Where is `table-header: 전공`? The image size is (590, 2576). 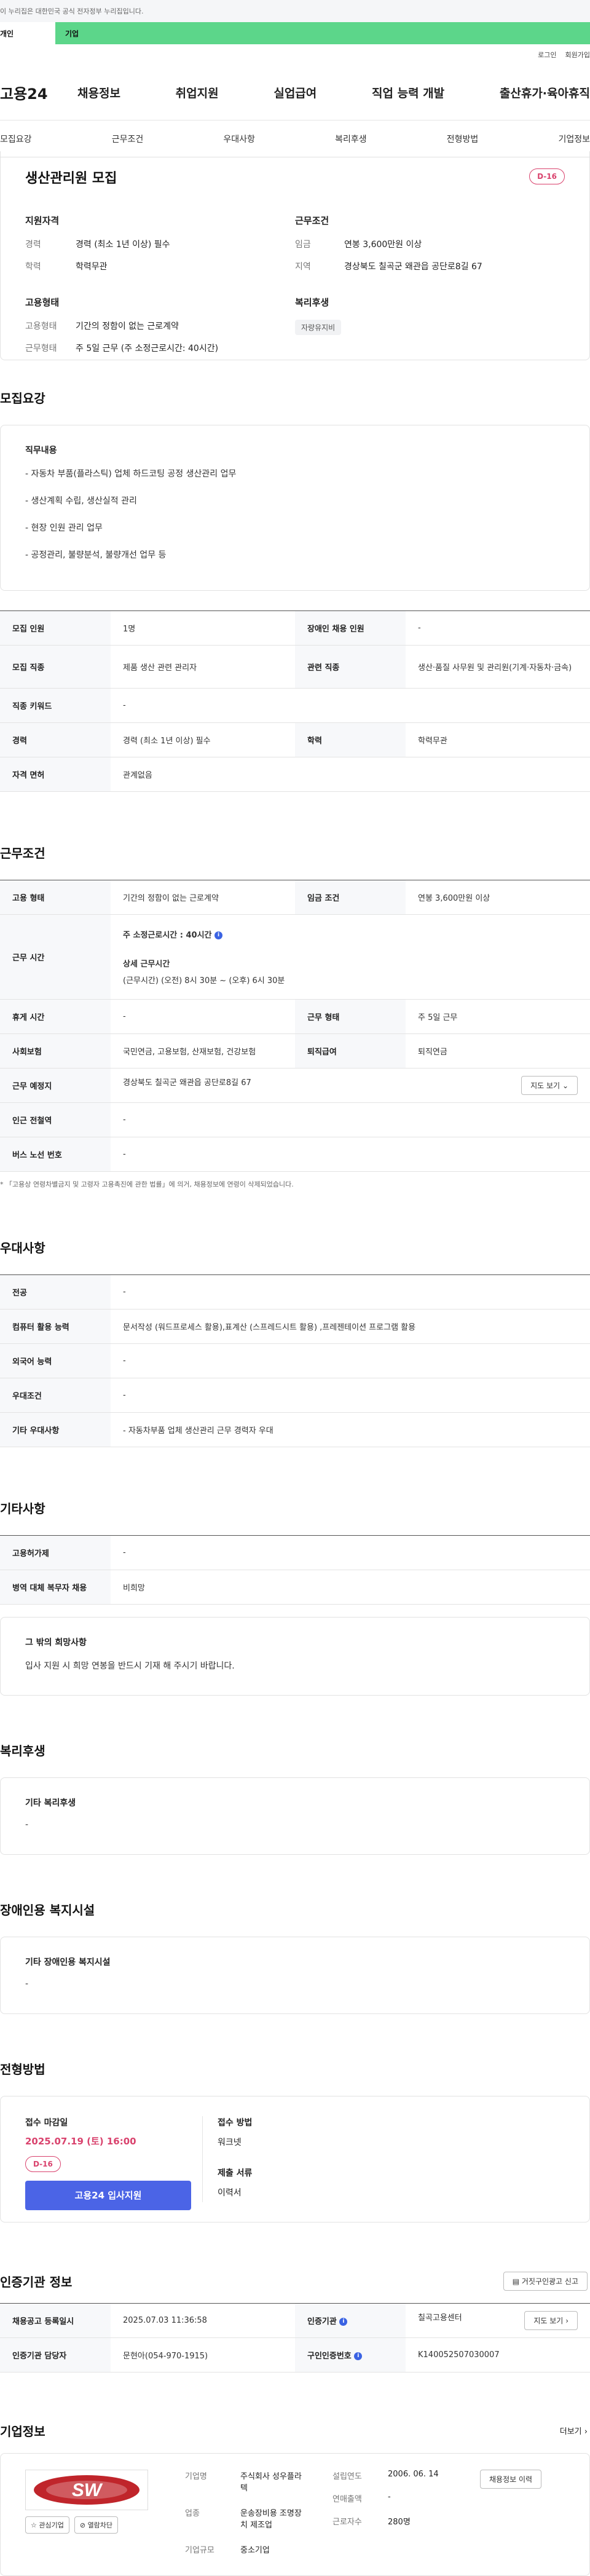 table-header: 전공 is located at coordinates (56, 1292).